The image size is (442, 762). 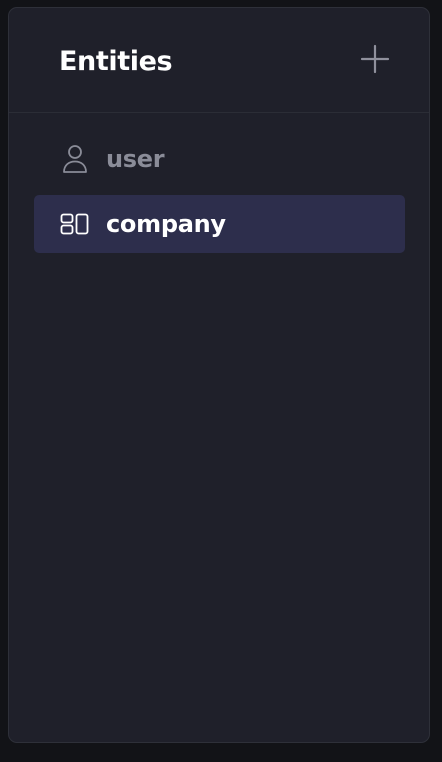 What do you see at coordinates (166, 224) in the screenshot?
I see `entity-label: company` at bounding box center [166, 224].